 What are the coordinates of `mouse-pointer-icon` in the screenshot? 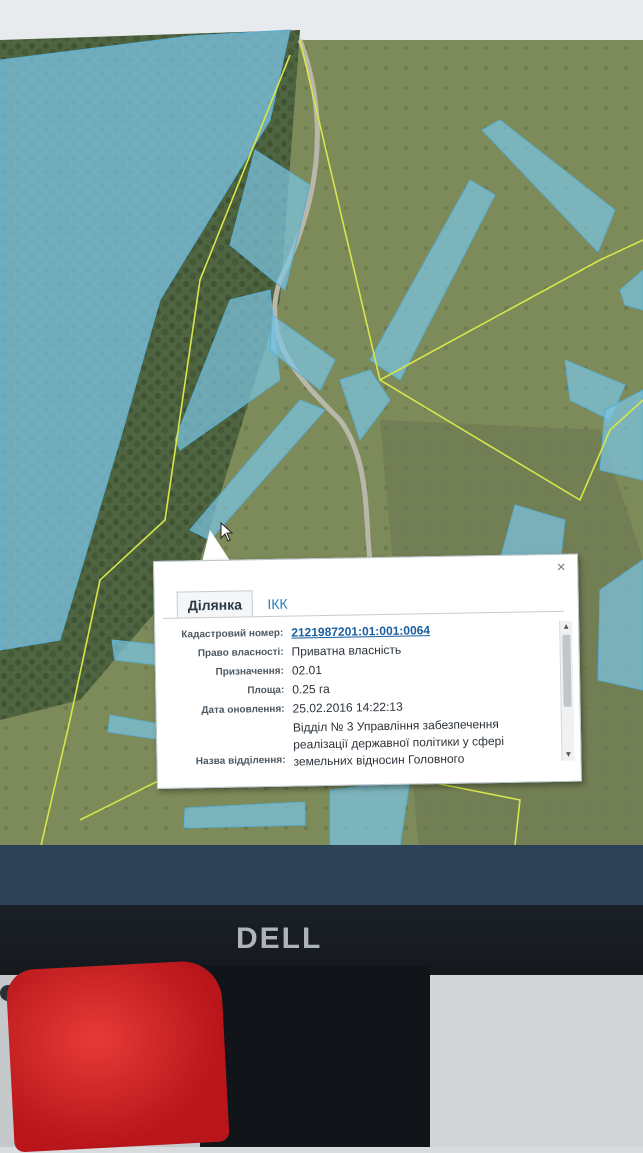 It's located at (227, 532).